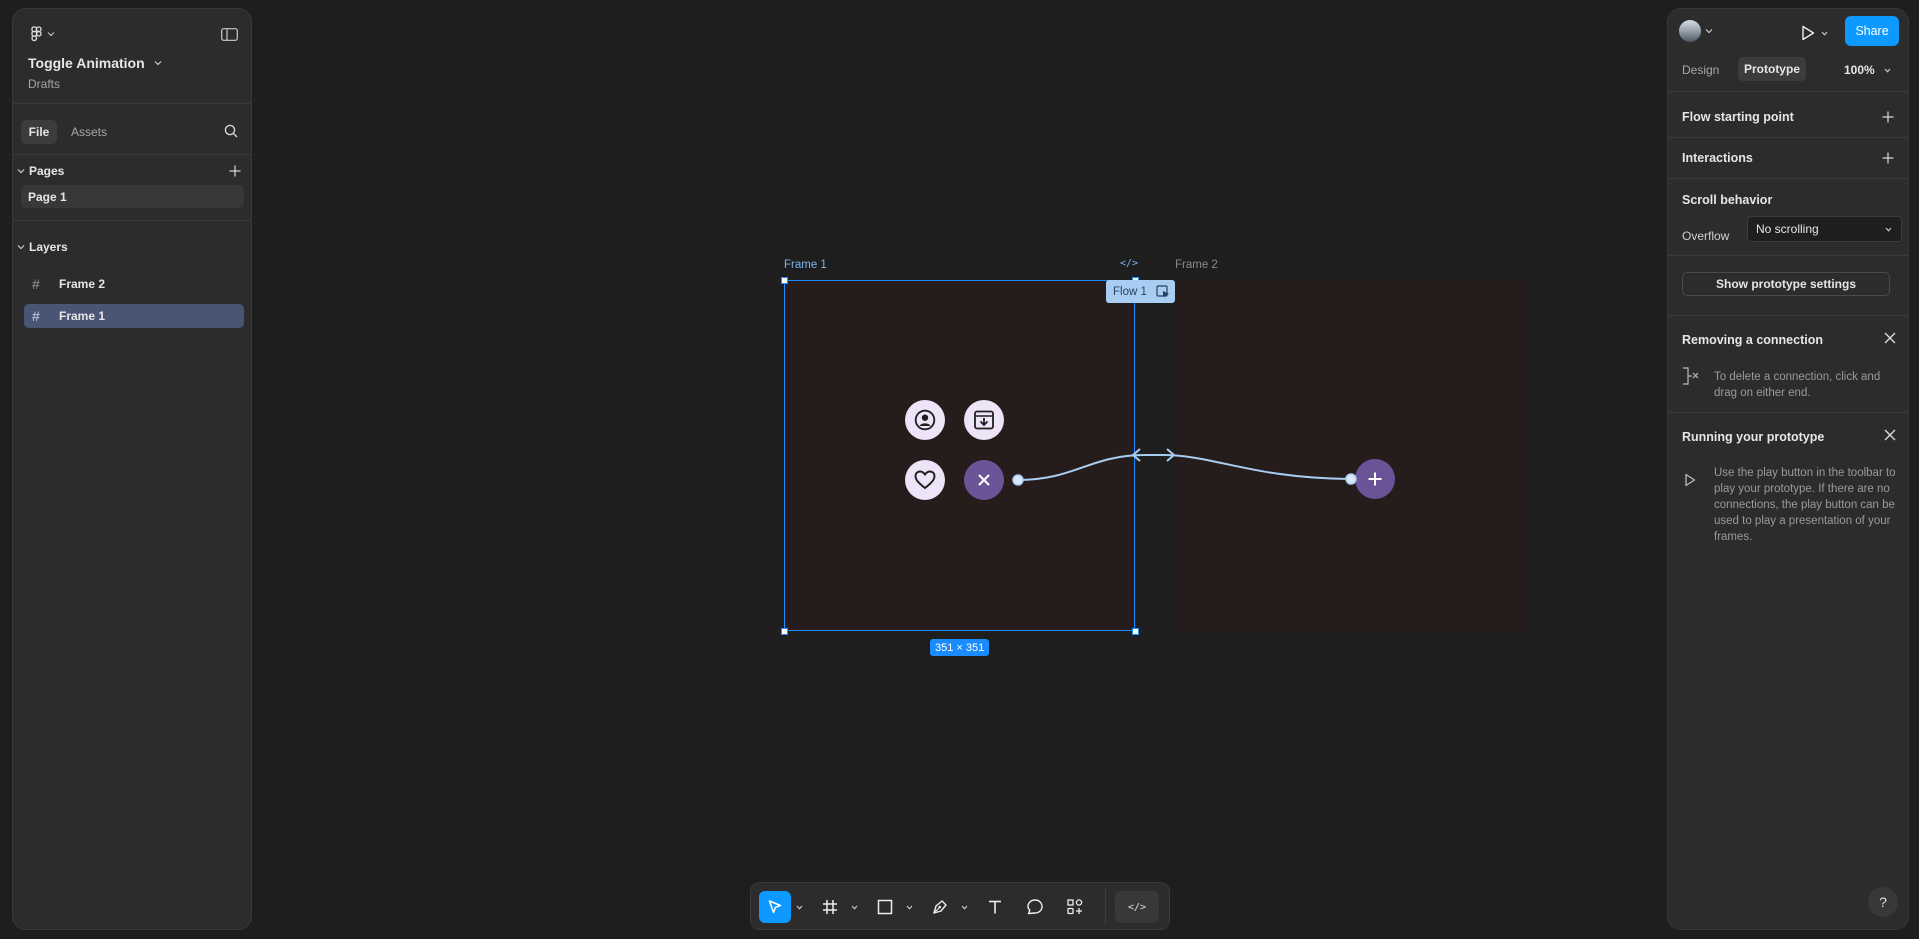  I want to click on present-button, so click(1808, 33).